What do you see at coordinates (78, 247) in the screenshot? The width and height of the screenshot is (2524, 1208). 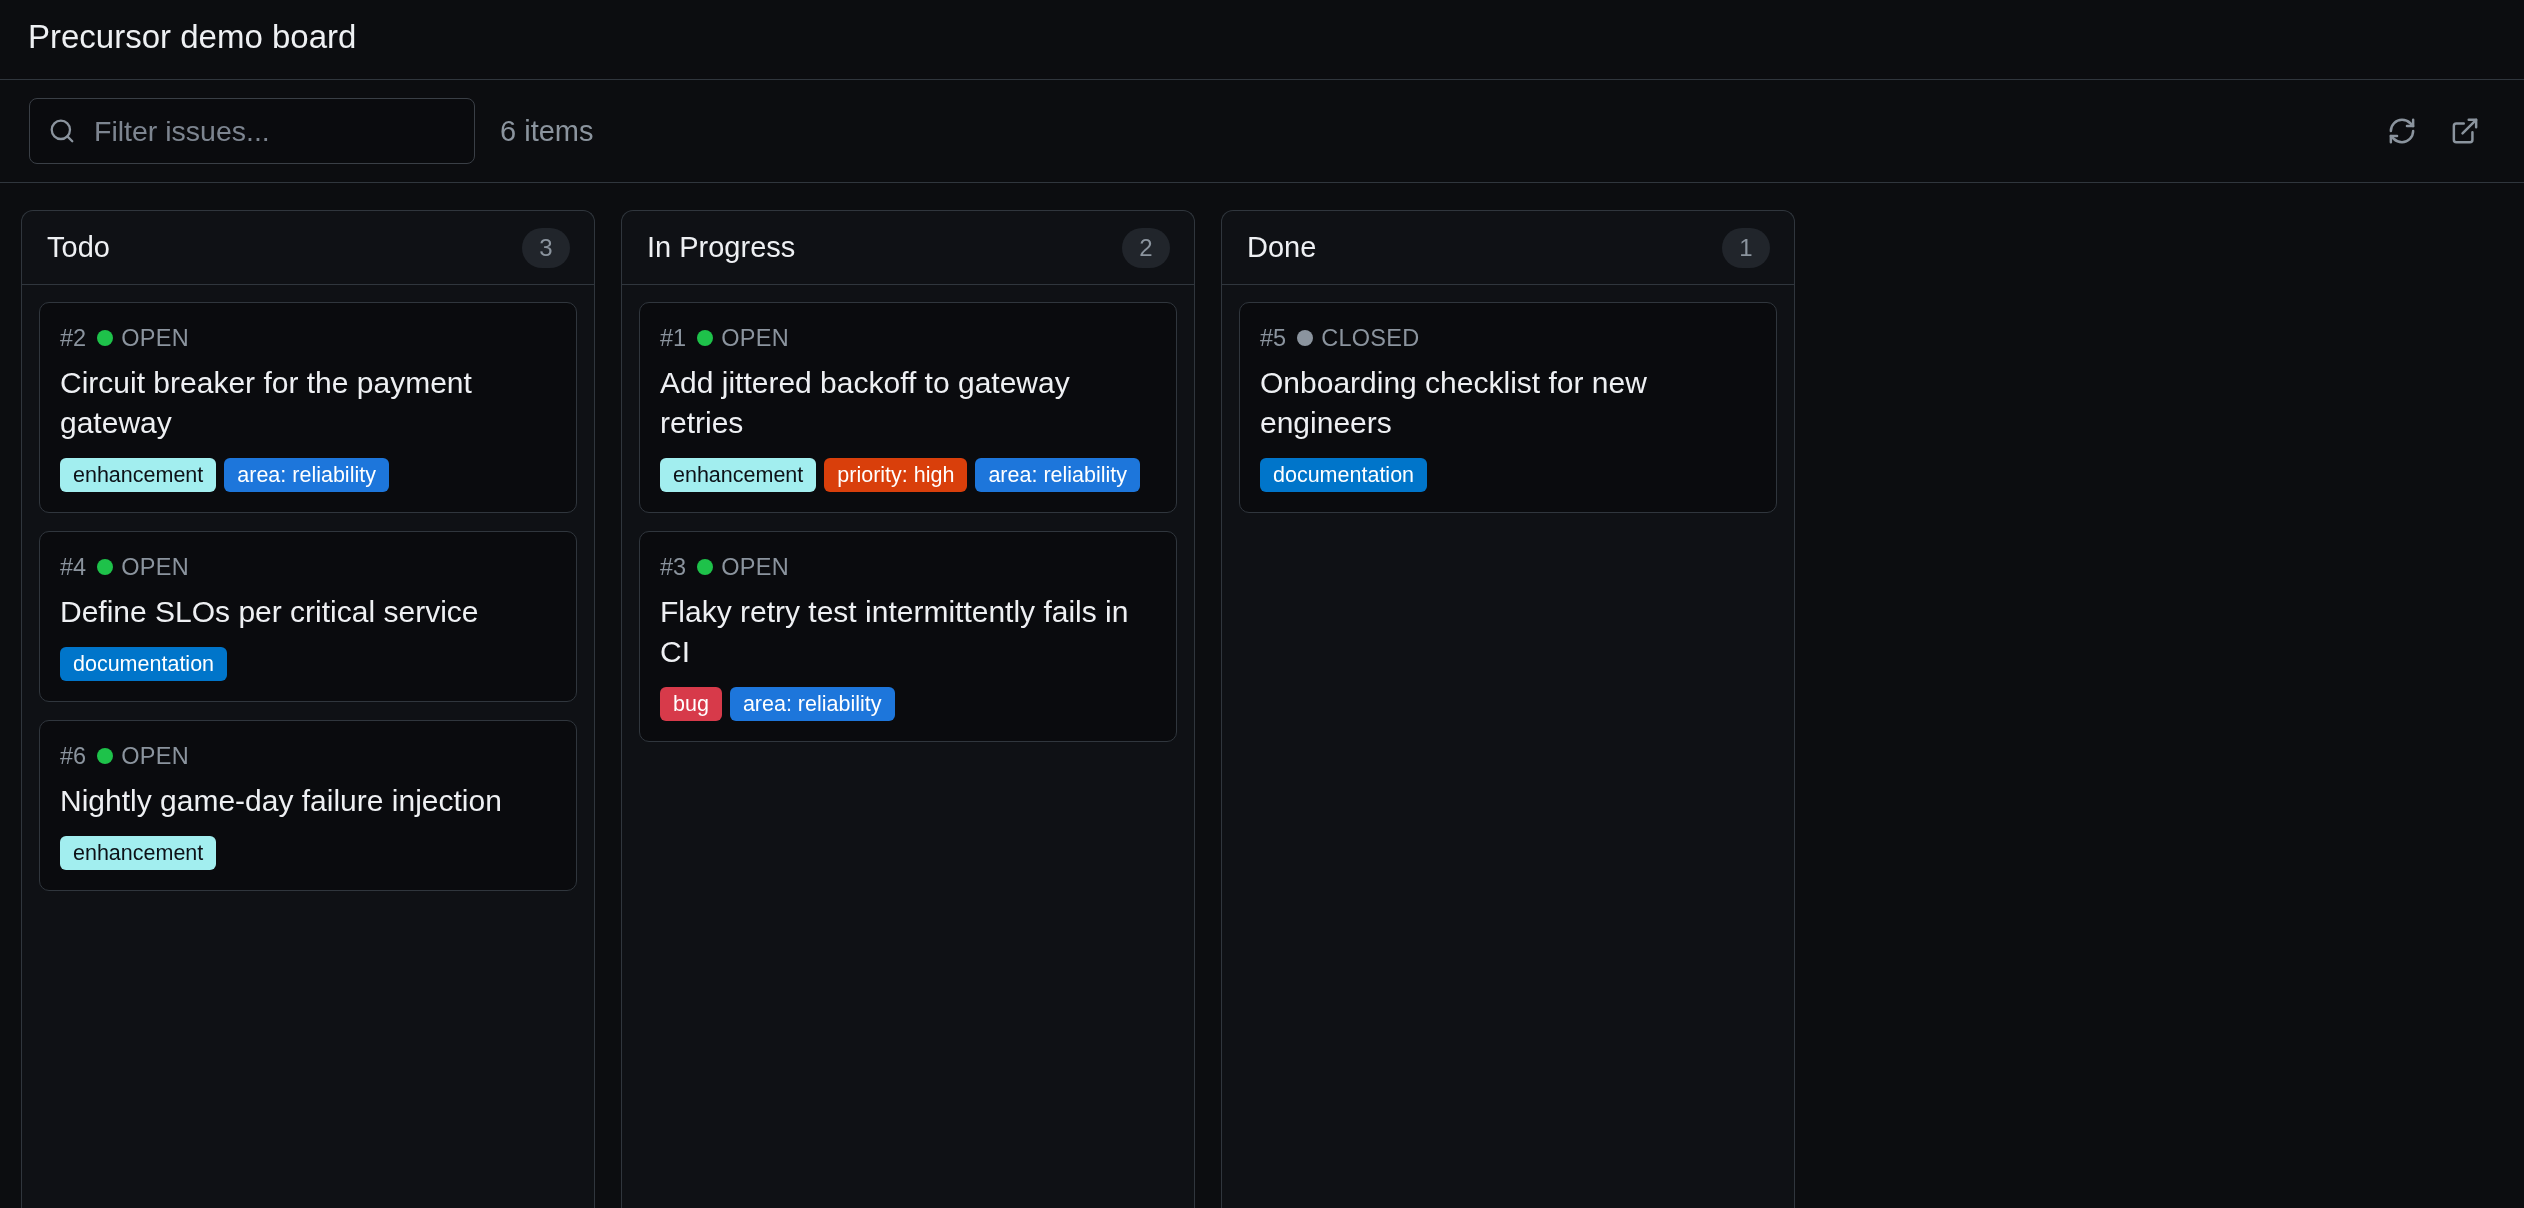 I see `column-title: Todo` at bounding box center [78, 247].